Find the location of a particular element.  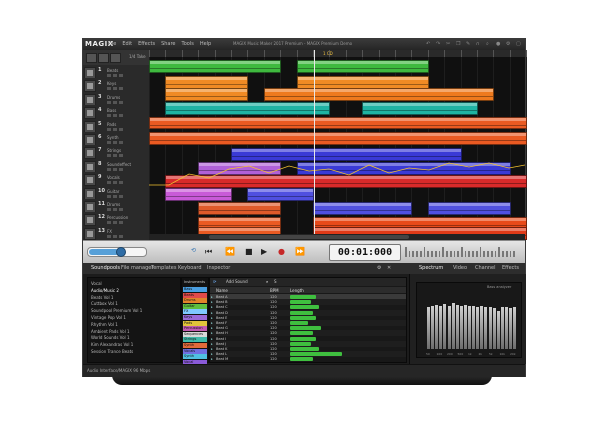

category-item: FX is located at coordinates (195, 312).